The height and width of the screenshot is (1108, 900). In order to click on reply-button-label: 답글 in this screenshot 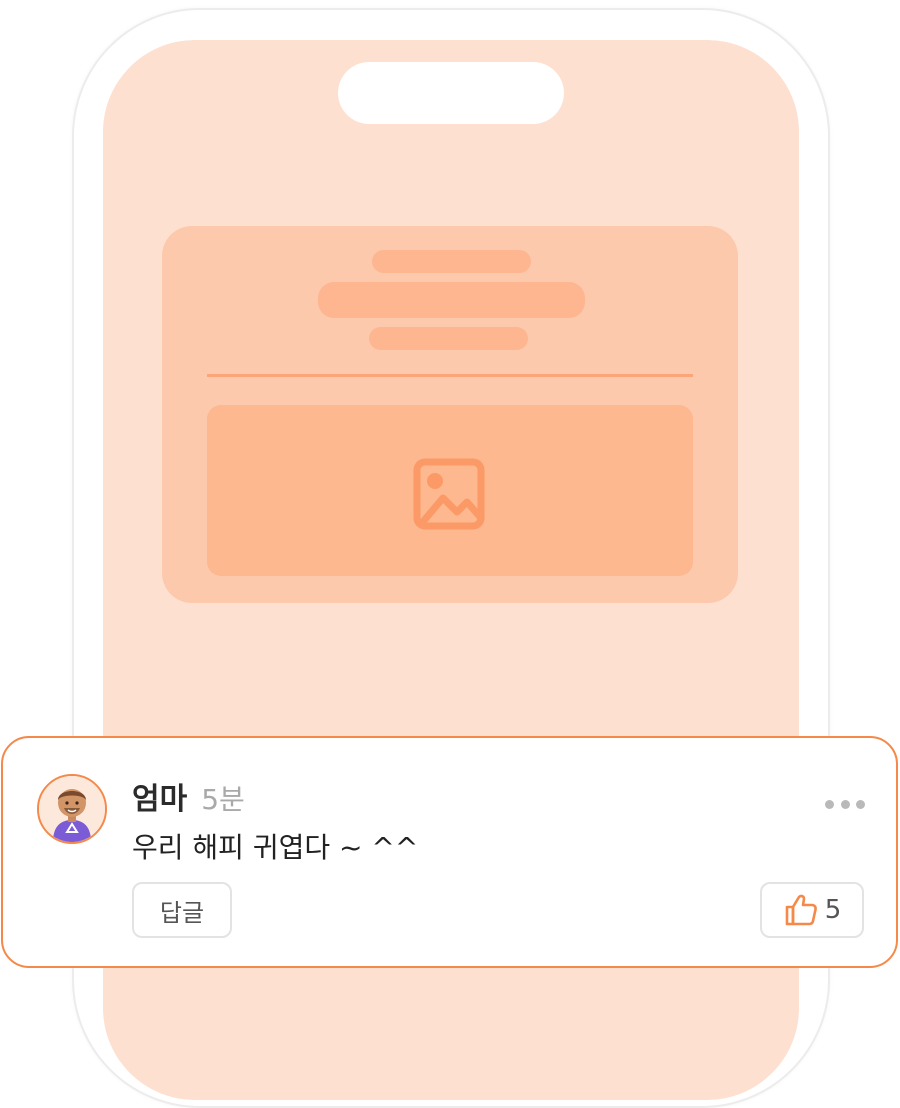, I will do `click(182, 912)`.